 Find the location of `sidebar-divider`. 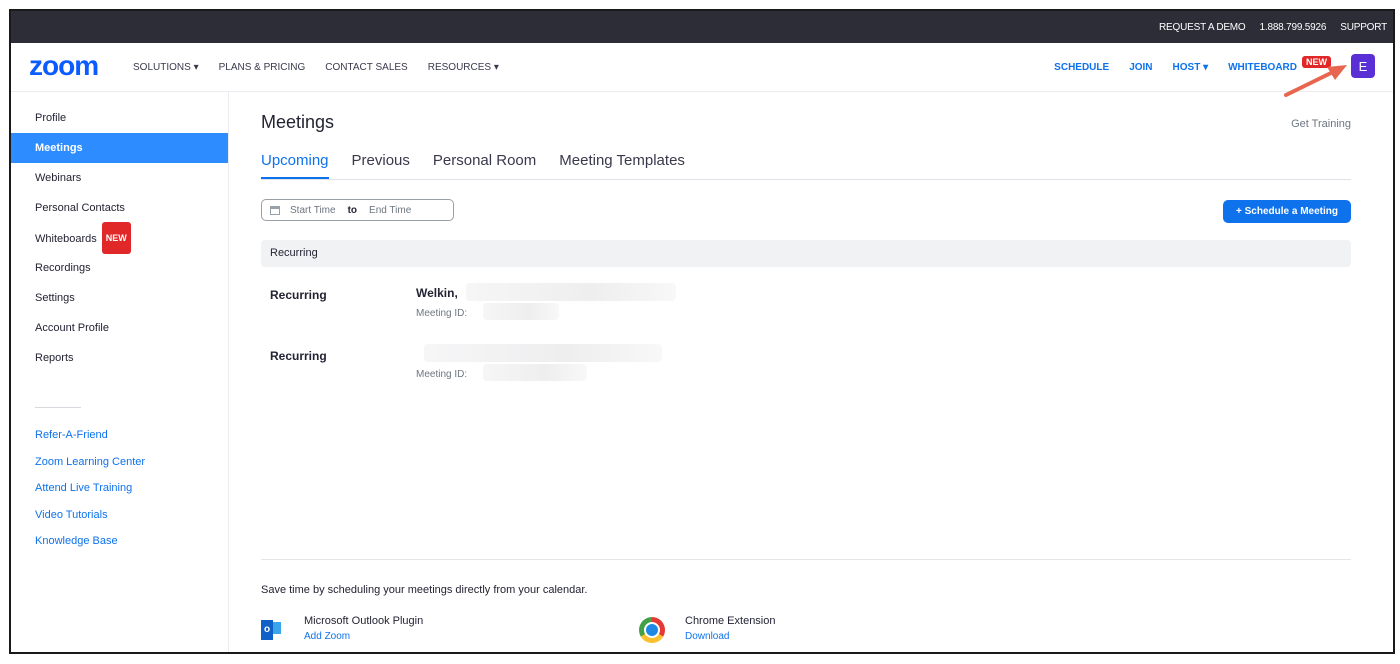

sidebar-divider is located at coordinates (58, 407).